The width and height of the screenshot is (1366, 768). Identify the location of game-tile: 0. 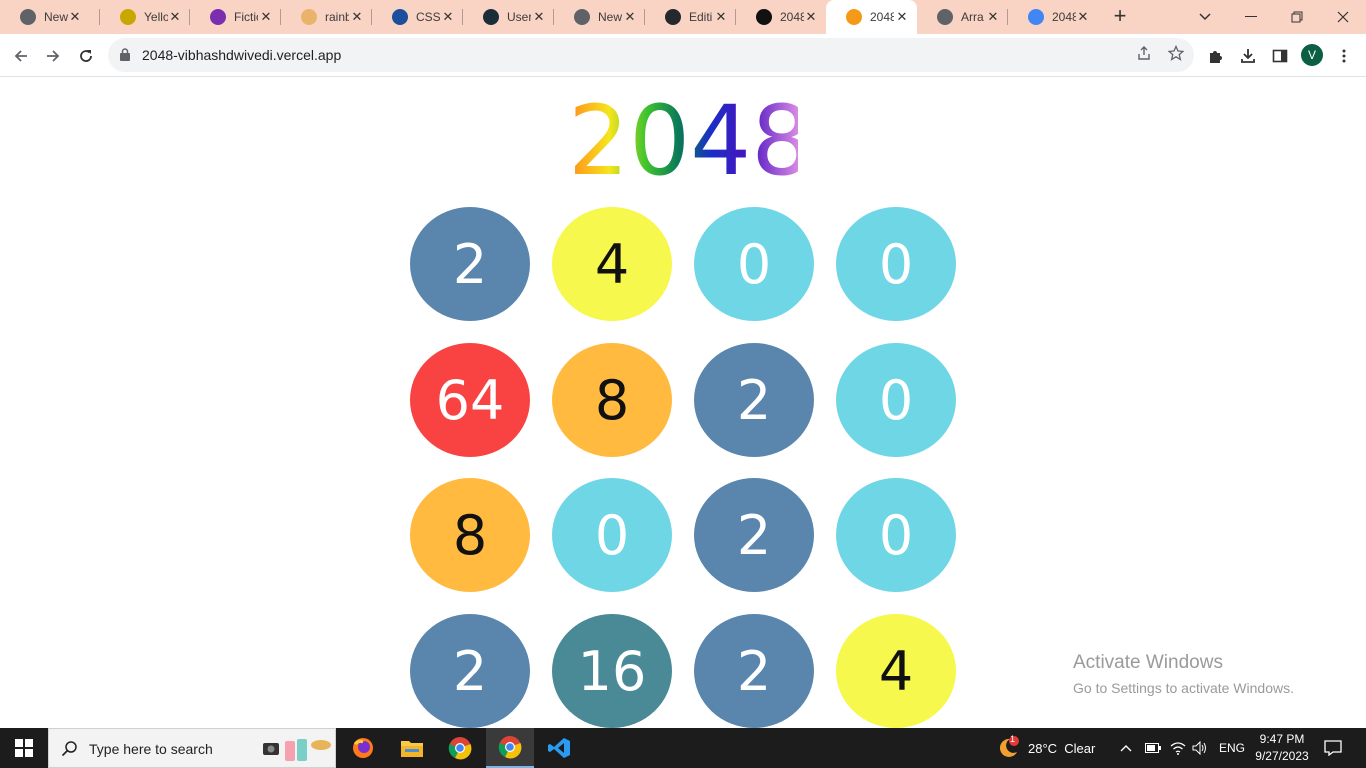
(754, 264).